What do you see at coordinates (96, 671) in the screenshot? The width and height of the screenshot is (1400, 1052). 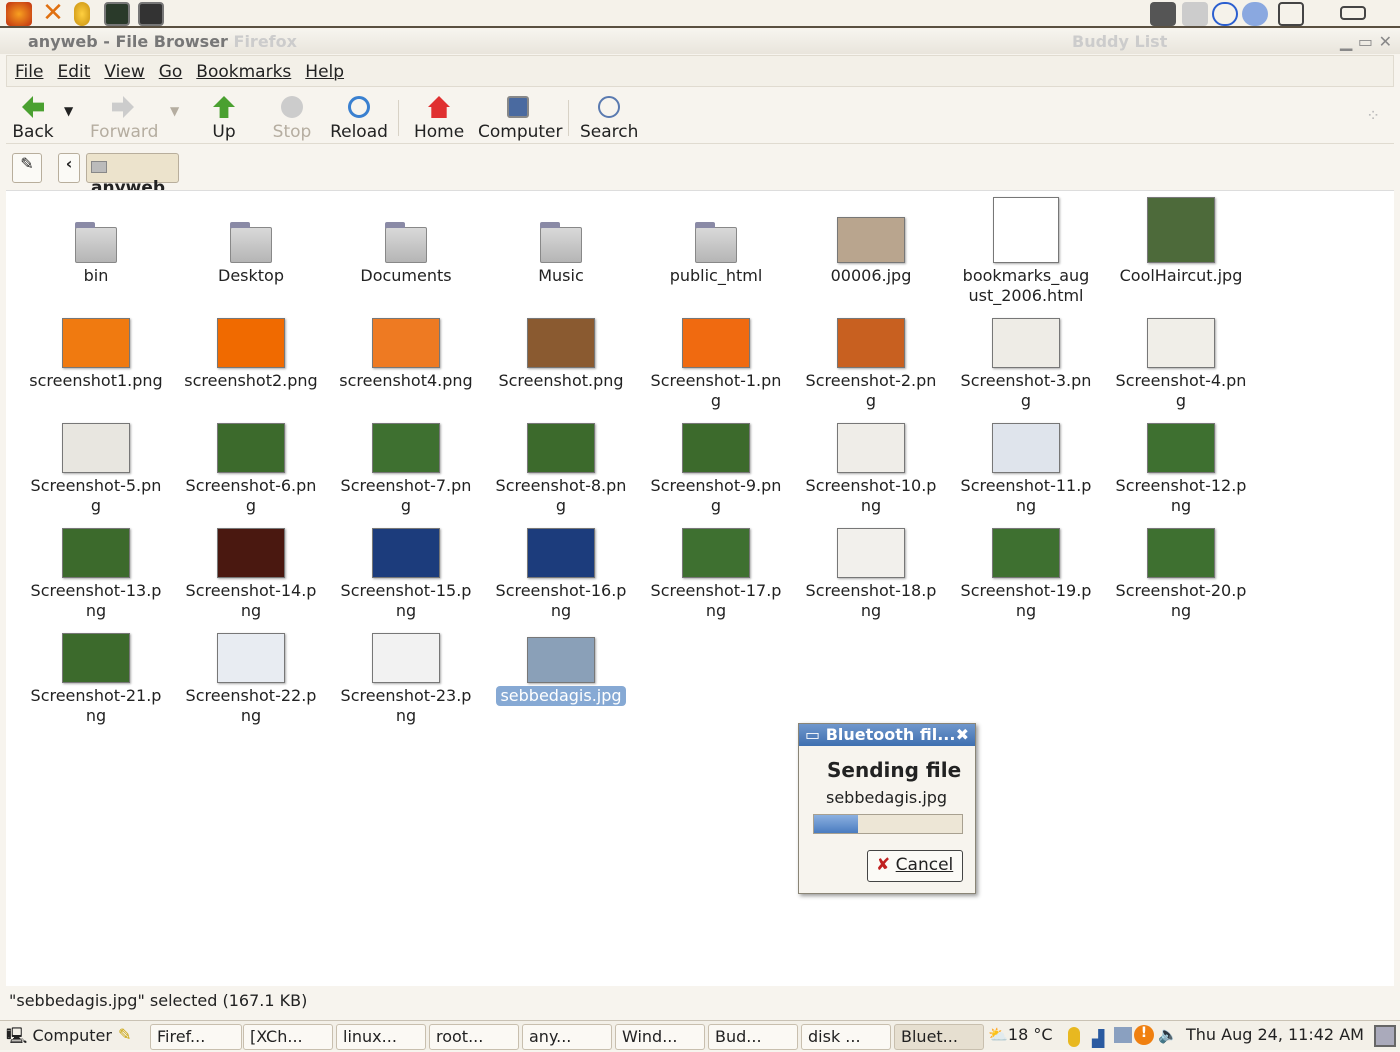 I see `file-item: Screenshot-21.p ng` at bounding box center [96, 671].